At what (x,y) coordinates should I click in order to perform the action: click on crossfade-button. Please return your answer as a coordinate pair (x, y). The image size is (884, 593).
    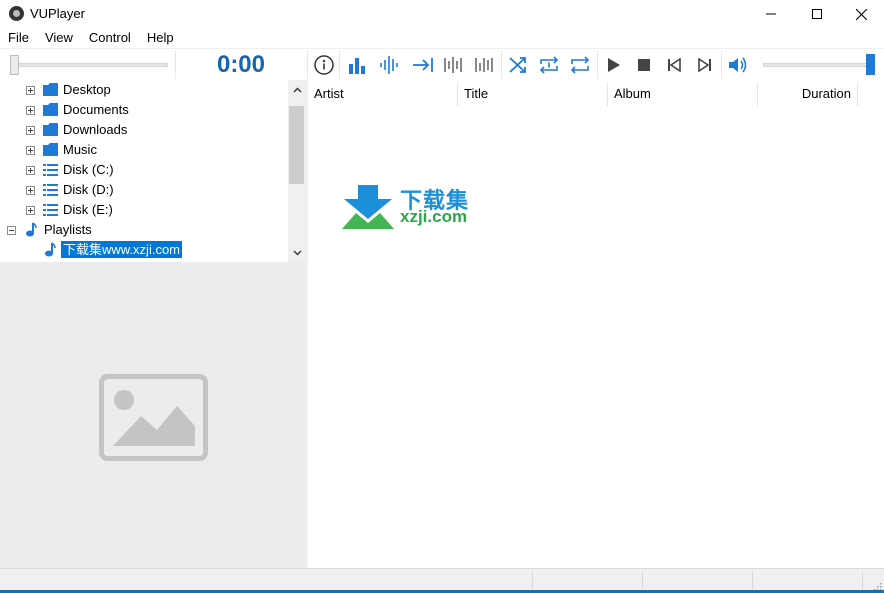
    Looking at the image, I should click on (423, 65).